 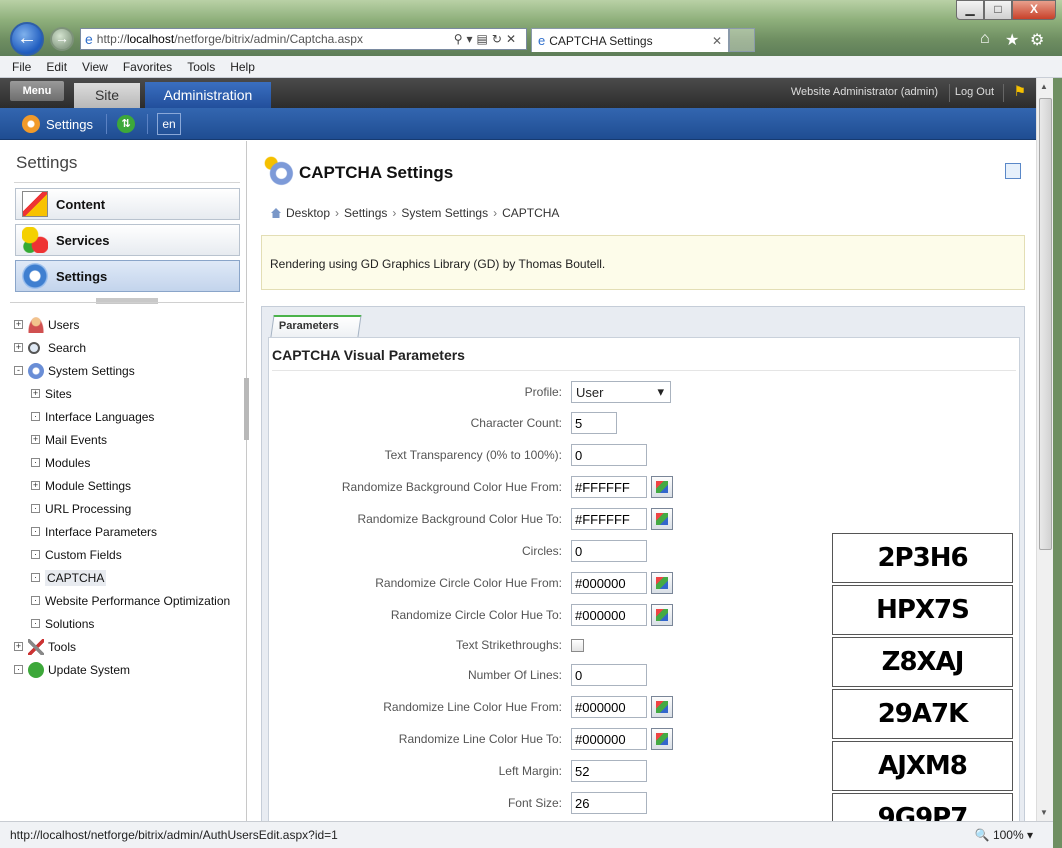 I want to click on page-scrollbar: ▲ ▼, so click(x=1044, y=449).